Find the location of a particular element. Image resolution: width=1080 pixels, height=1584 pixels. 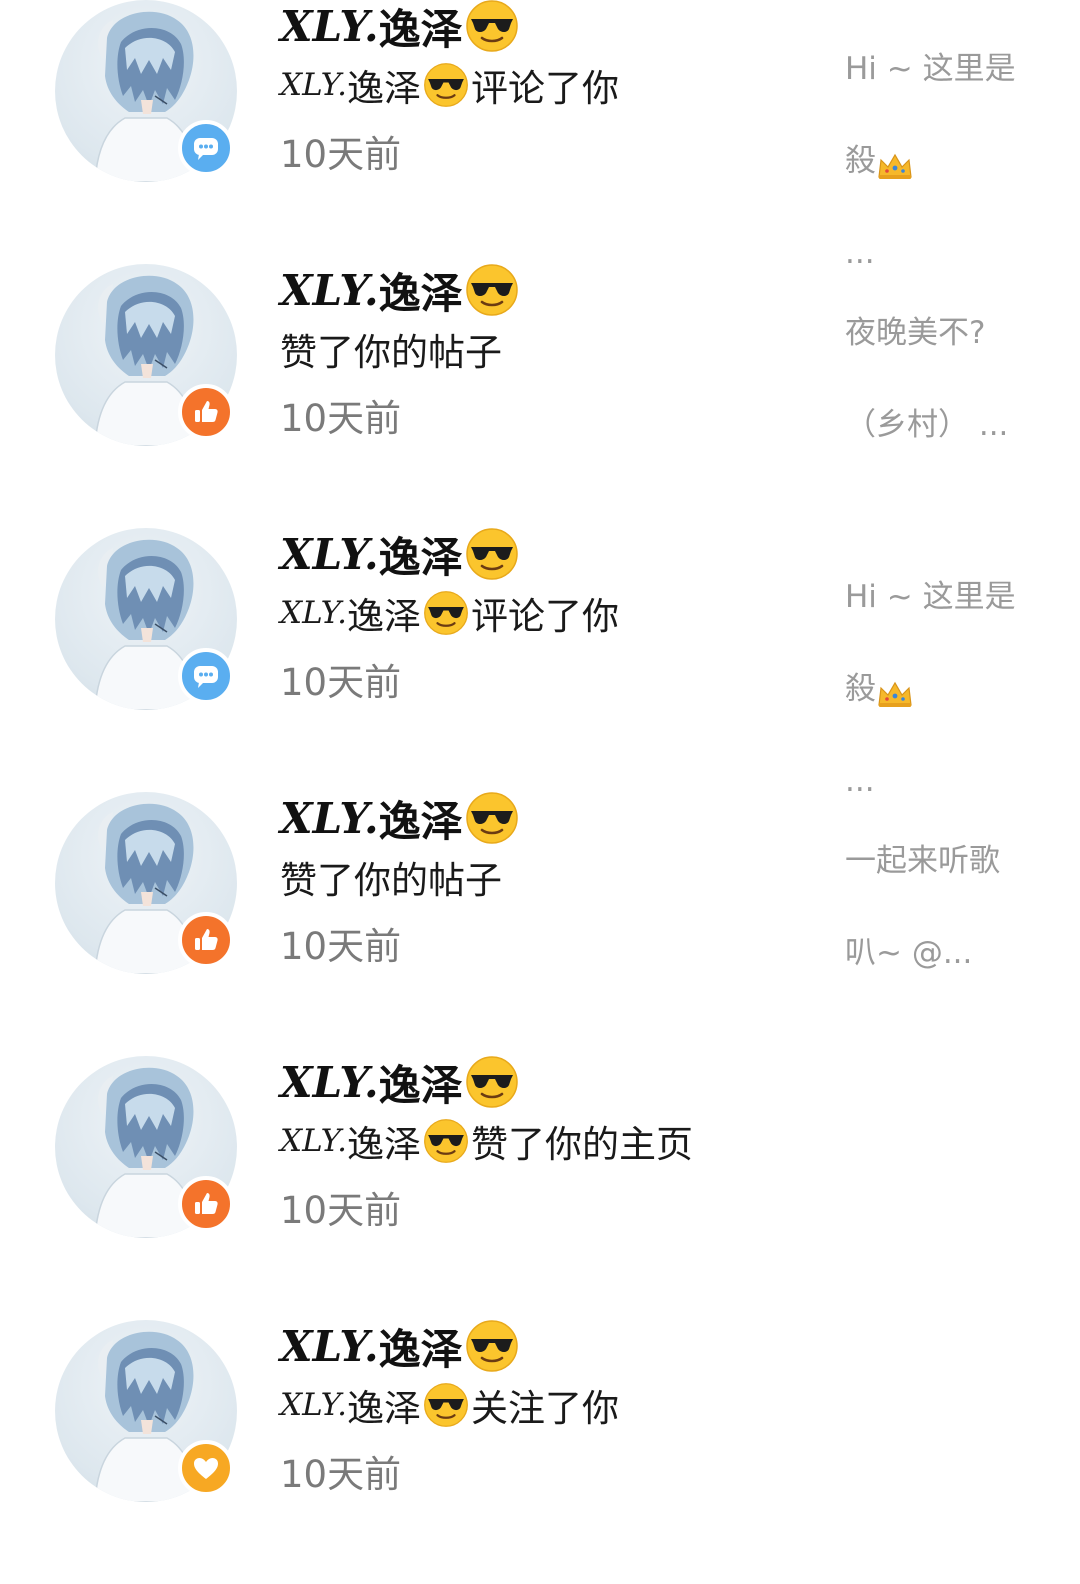

action-text: XLY. 逸泽 关注了你 is located at coordinates (449, 1405).